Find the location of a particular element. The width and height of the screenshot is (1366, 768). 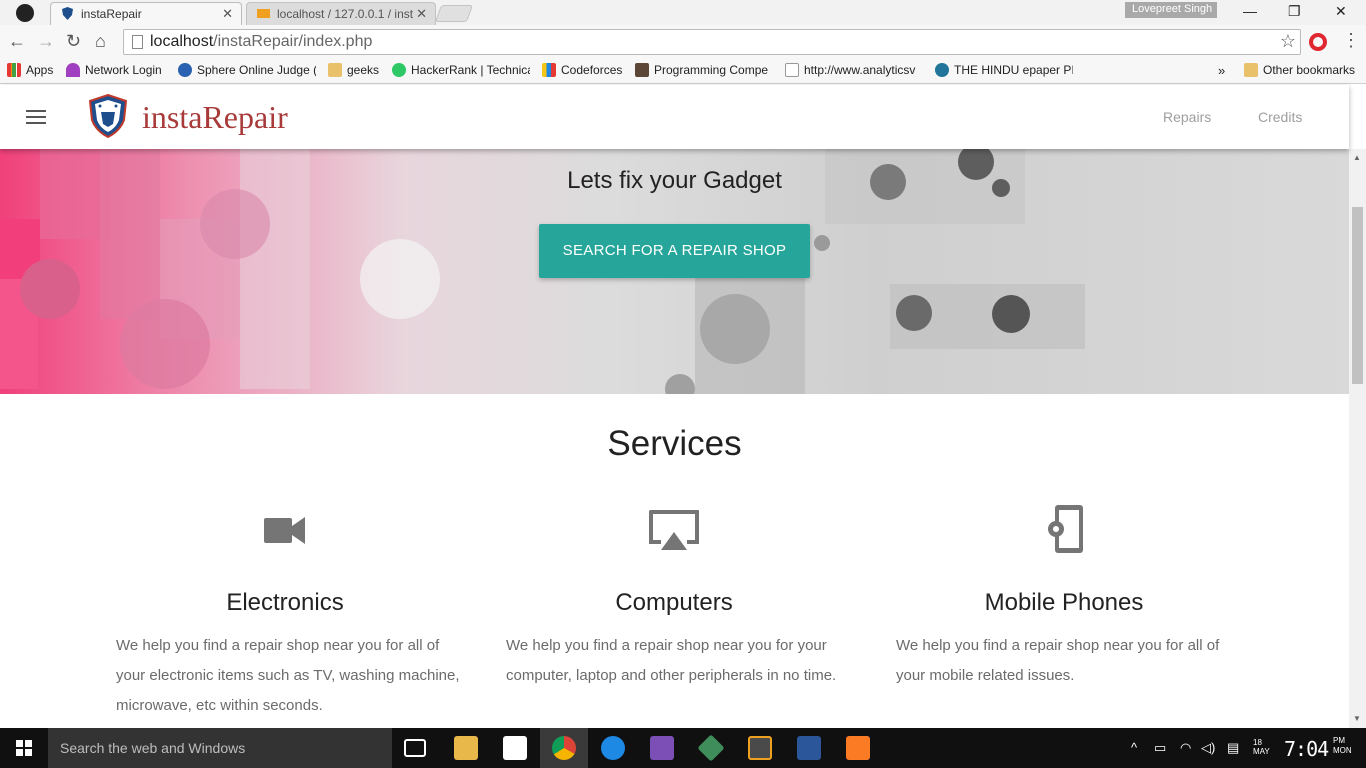

wordpress-icon is located at coordinates (942, 70).